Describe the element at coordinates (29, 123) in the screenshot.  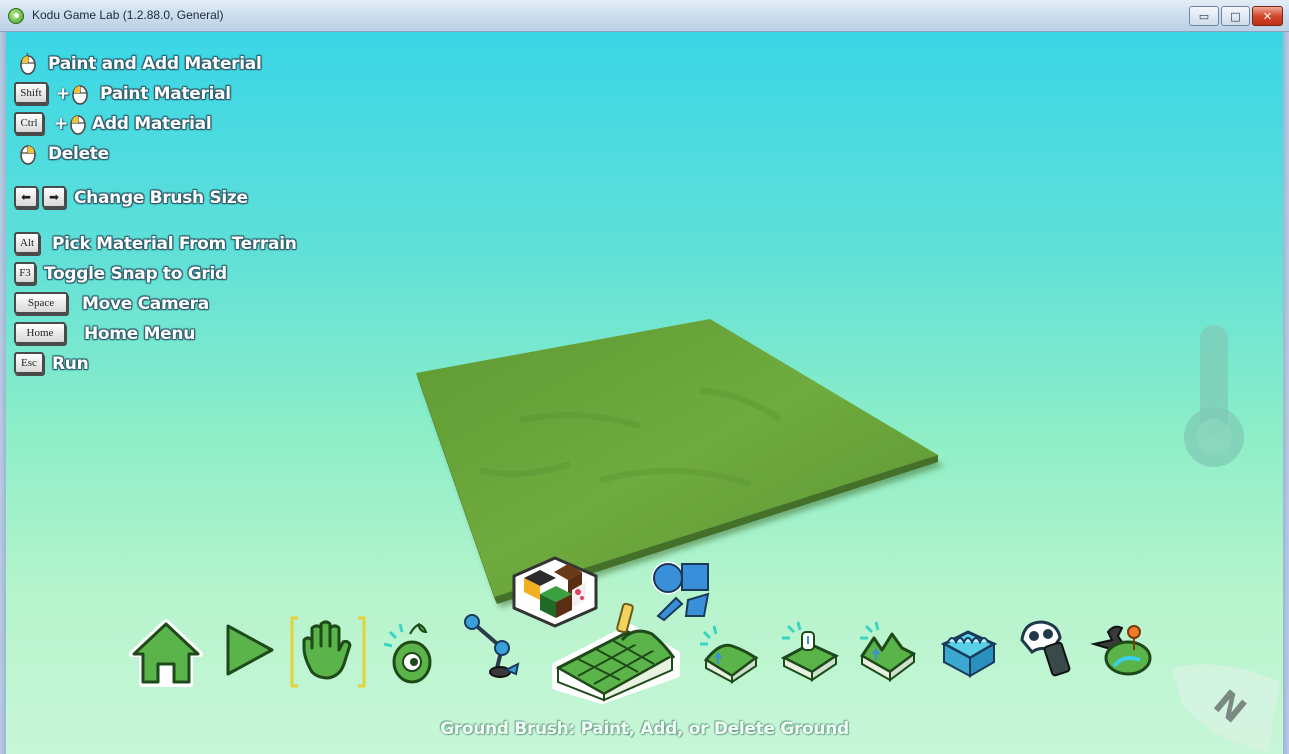
I see `ctrl-key-icon: Ctrl` at that location.